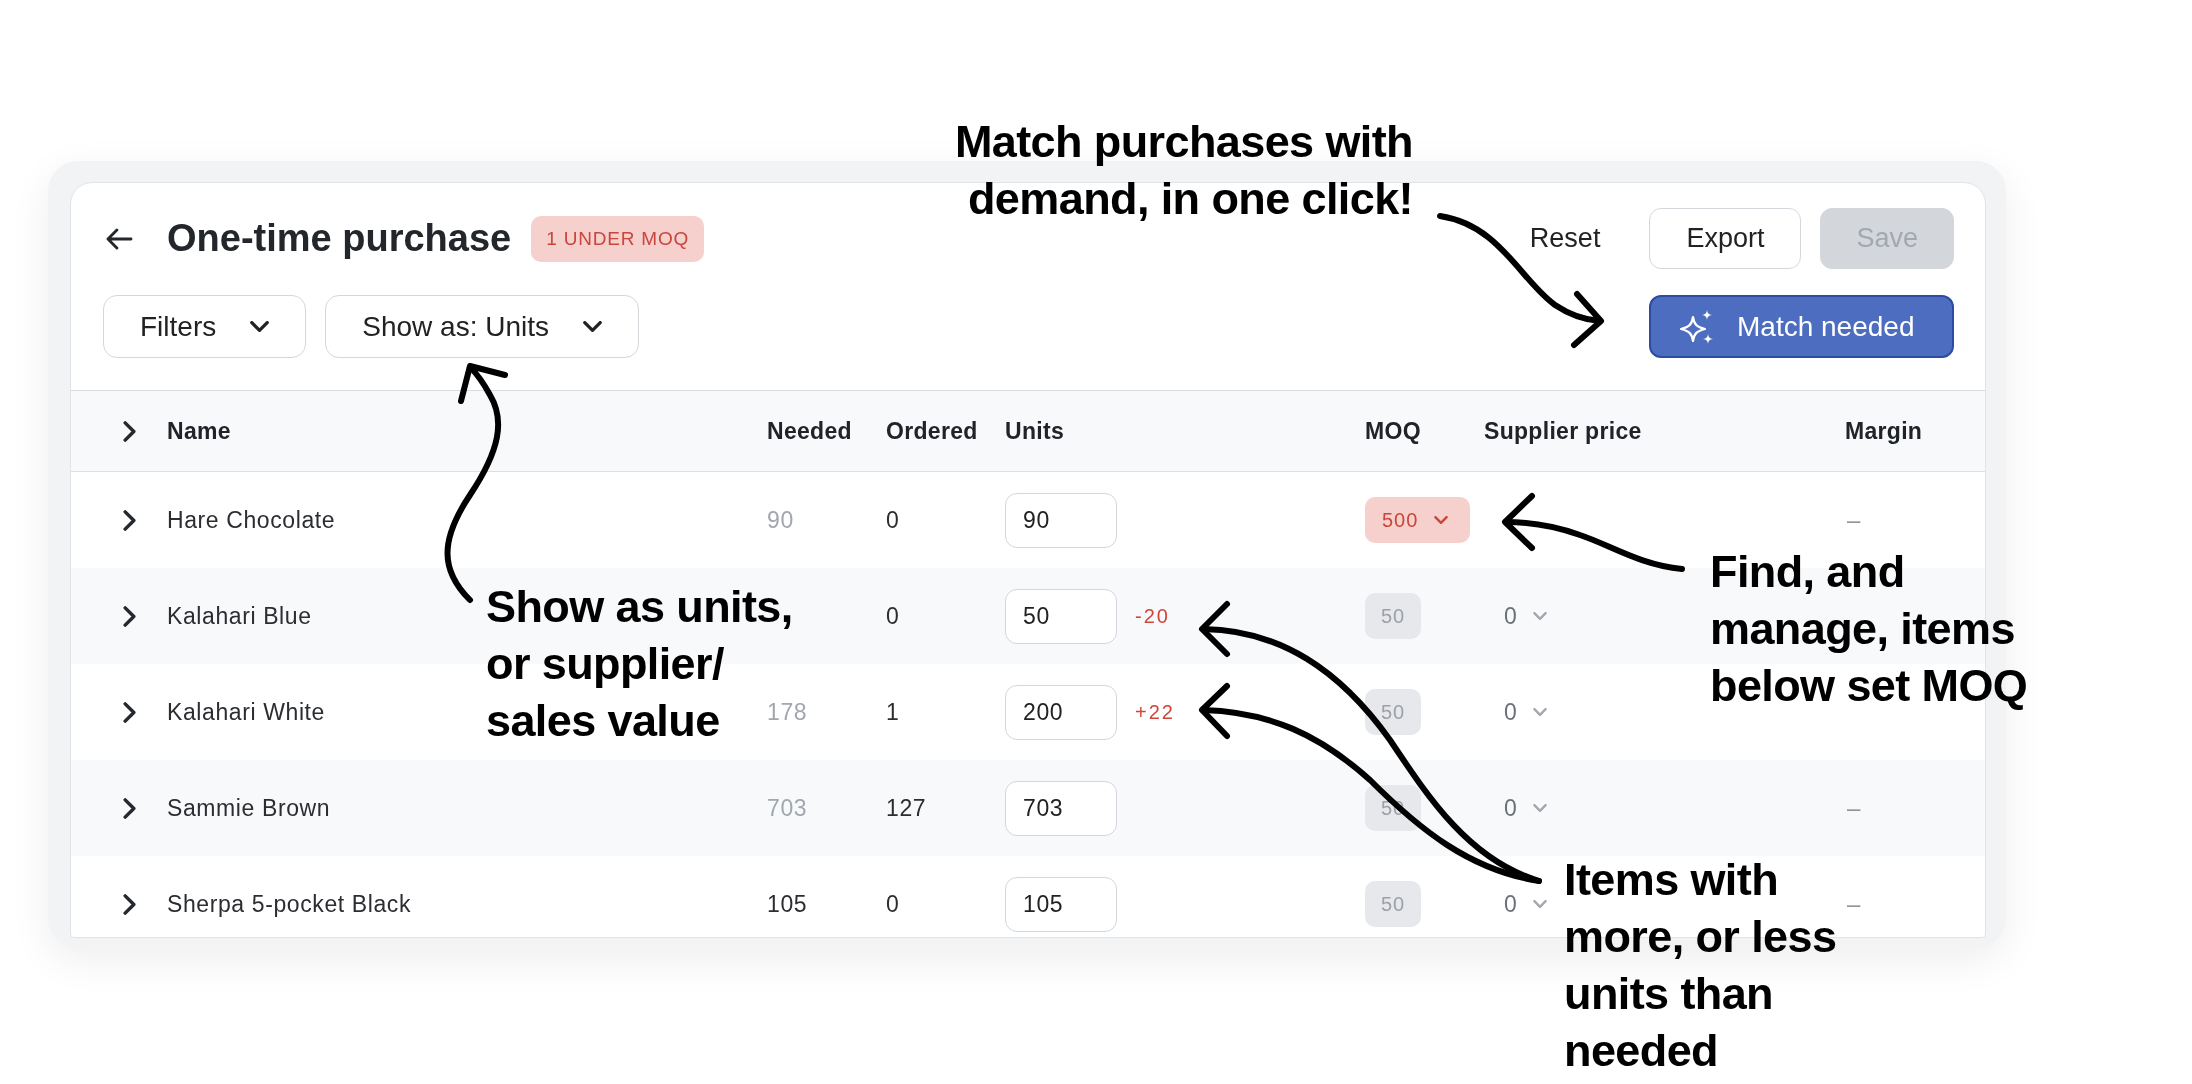  What do you see at coordinates (1884, 430) in the screenshot?
I see `column-header: Margin` at bounding box center [1884, 430].